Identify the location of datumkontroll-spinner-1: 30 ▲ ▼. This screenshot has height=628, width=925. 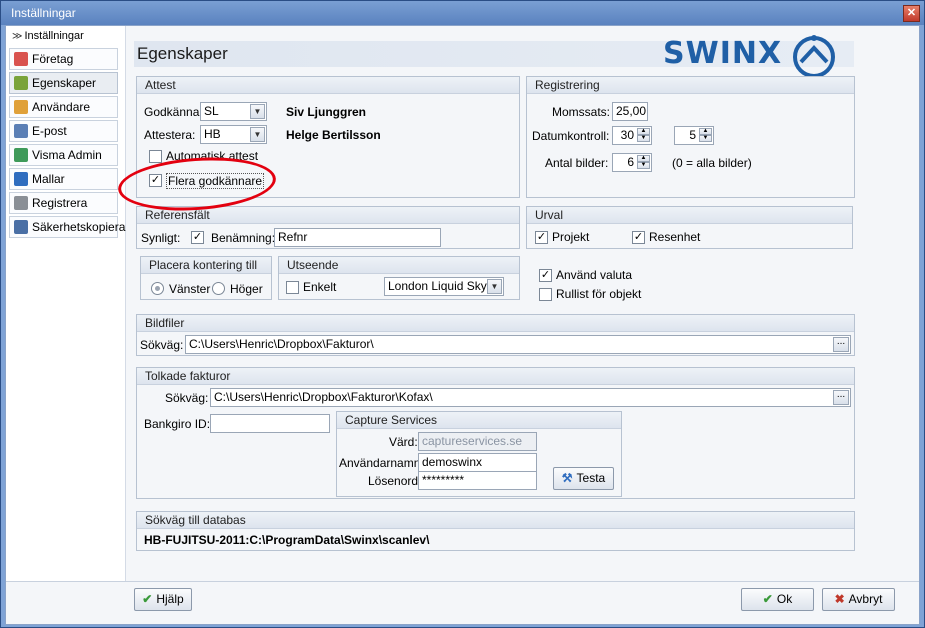
(632, 135).